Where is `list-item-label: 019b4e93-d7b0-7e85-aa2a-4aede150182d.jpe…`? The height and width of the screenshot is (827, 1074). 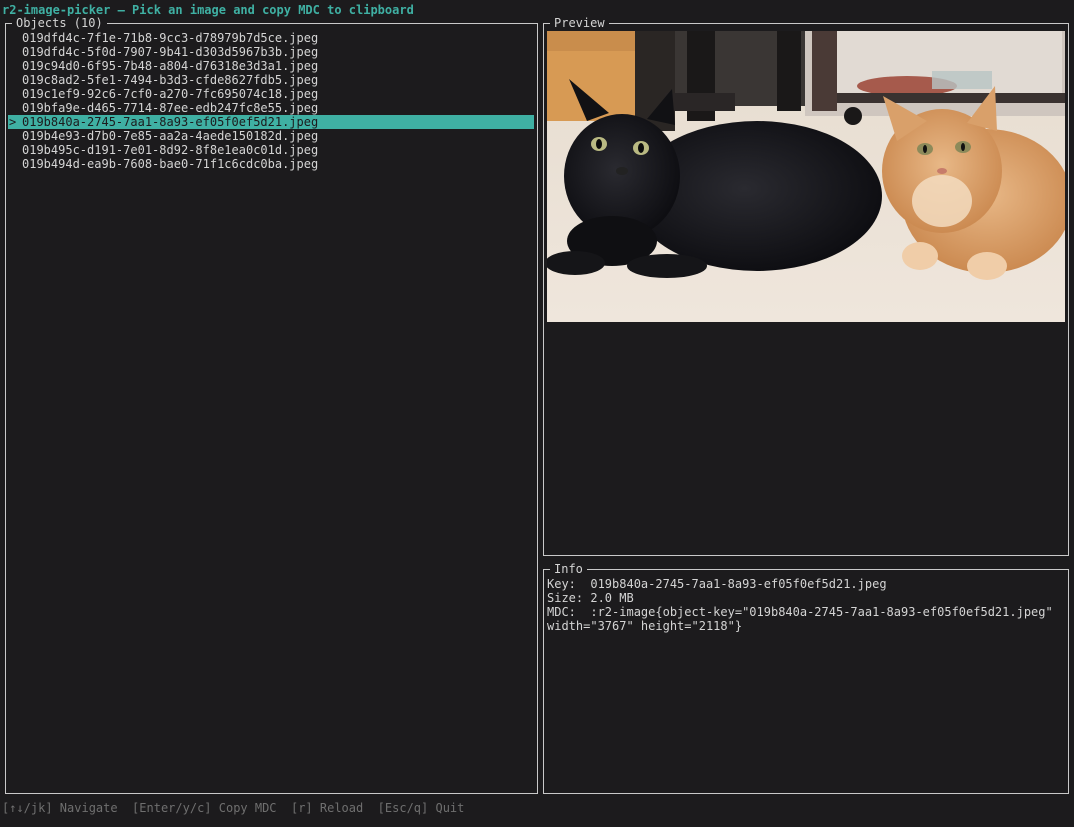
list-item-label: 019b4e93-d7b0-7e85-aa2a-4aede150182d.jpe… is located at coordinates (170, 136).